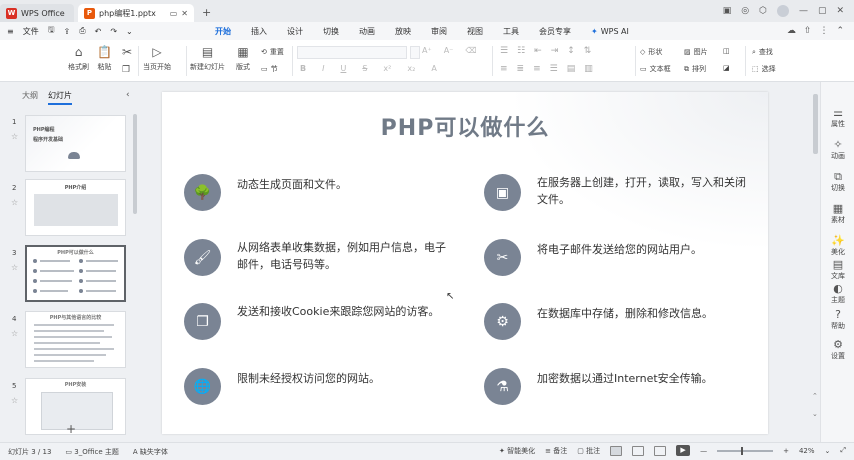 The height and width of the screenshot is (460, 854). What do you see at coordinates (588, 51) in the screenshot?
I see `text-direction-icon: ⇅` at bounding box center [588, 51].